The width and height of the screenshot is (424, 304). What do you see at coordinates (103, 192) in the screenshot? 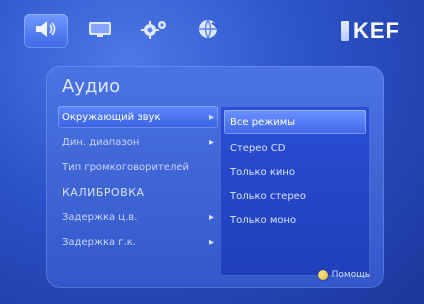
I see `menu-item-label: КАЛИБРОВКА` at bounding box center [103, 192].